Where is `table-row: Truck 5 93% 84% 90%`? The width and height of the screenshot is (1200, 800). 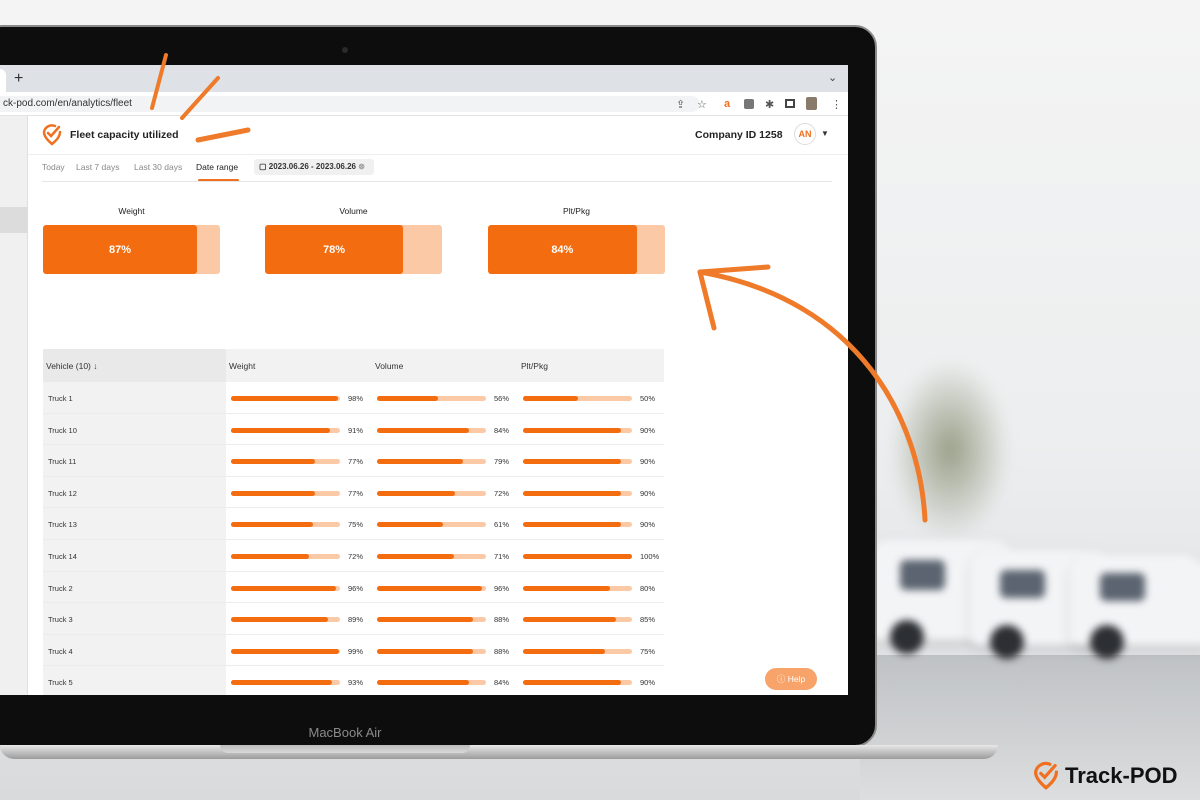
table-row: Truck 5 93% 84% 90% is located at coordinates (353, 680).